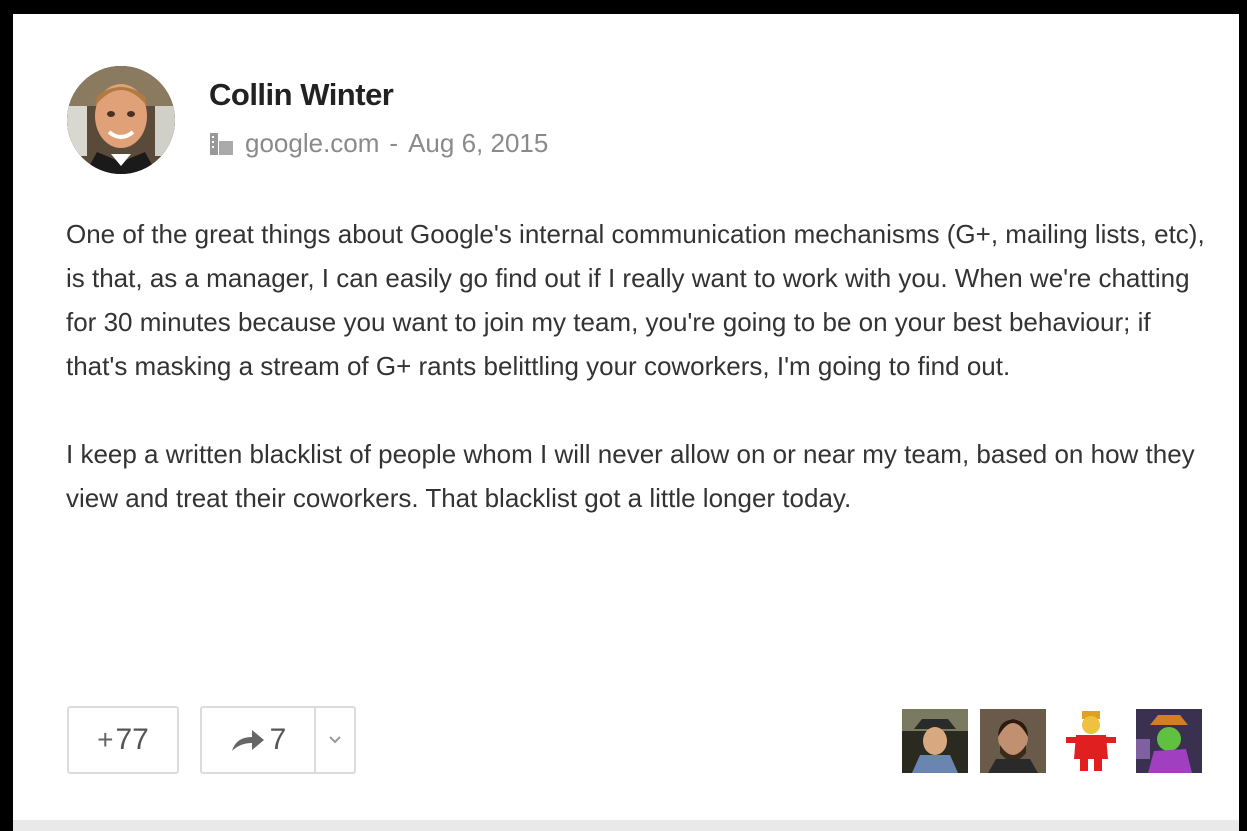 This screenshot has height=831, width=1247. I want to click on post-meta: google.com - Aug 6, 2015, so click(378, 143).